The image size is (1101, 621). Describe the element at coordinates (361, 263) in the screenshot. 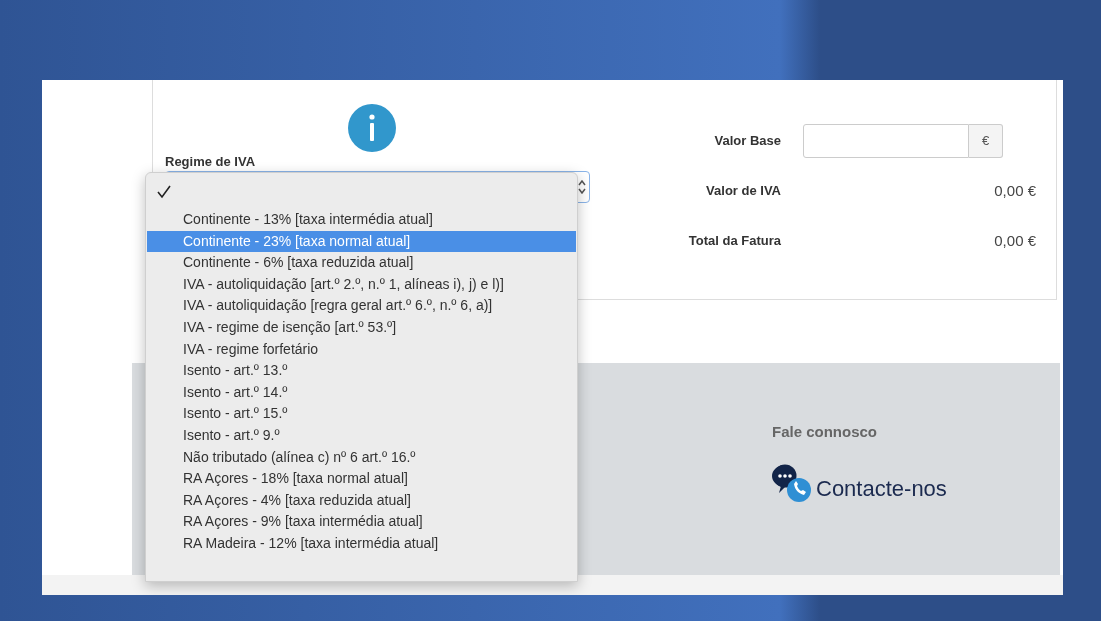

I see `dropdown-option: Continente - 6% [taxa reduzida atual]` at that location.